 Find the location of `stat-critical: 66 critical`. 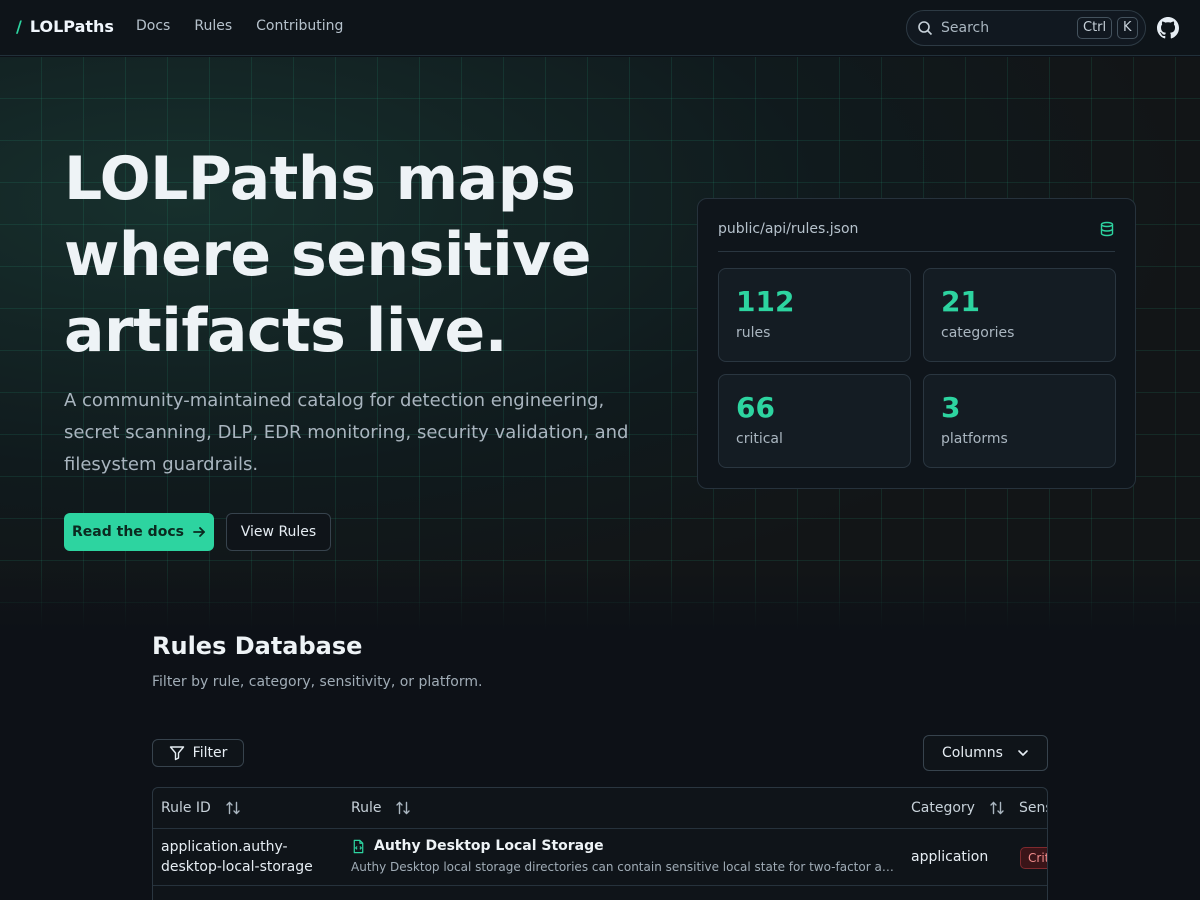

stat-critical: 66 critical is located at coordinates (814, 421).